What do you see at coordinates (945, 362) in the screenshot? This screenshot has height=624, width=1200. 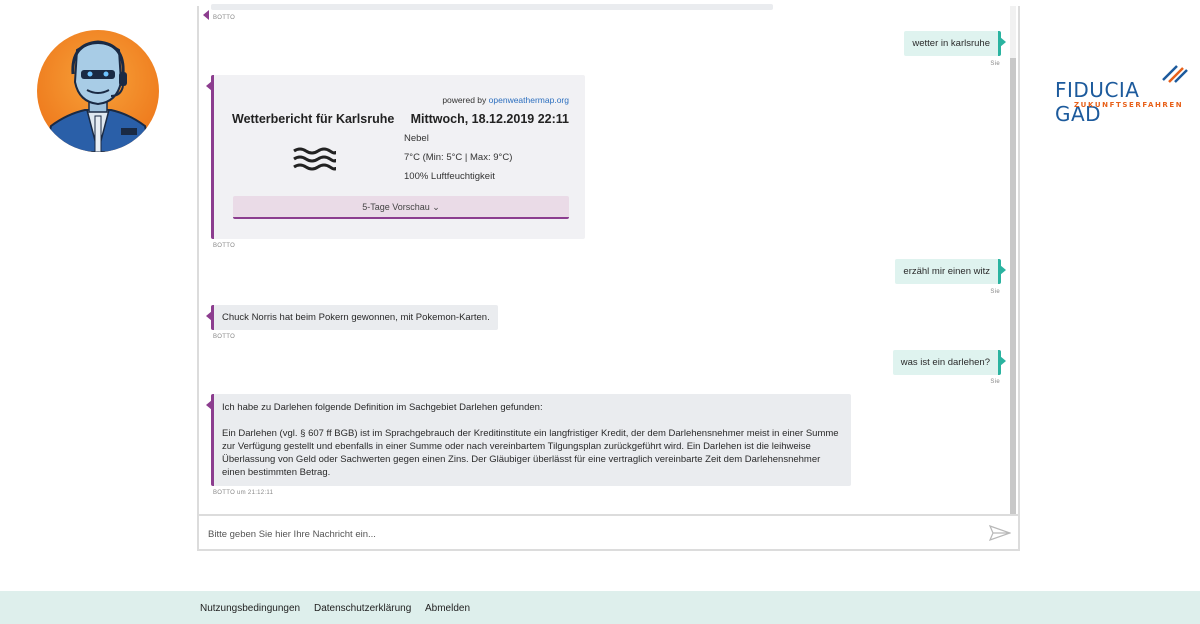 I see `message-text: was ist ein darlehen?` at bounding box center [945, 362].